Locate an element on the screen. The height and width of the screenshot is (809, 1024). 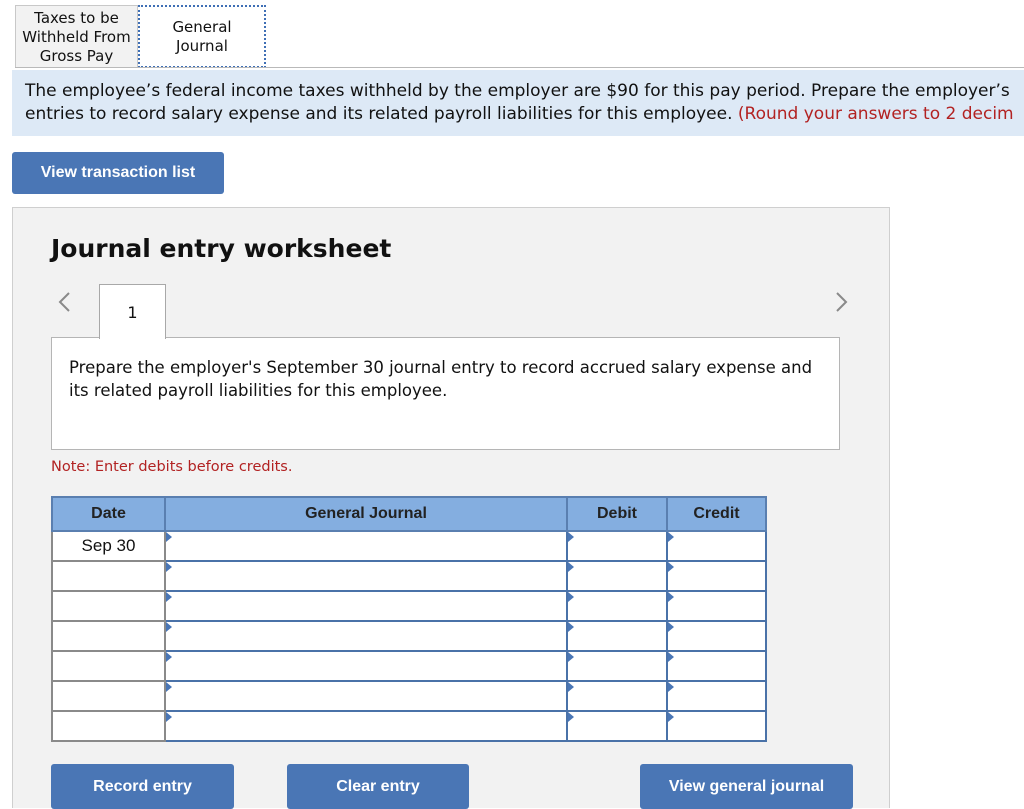
header-debit: Debit is located at coordinates (617, 514).